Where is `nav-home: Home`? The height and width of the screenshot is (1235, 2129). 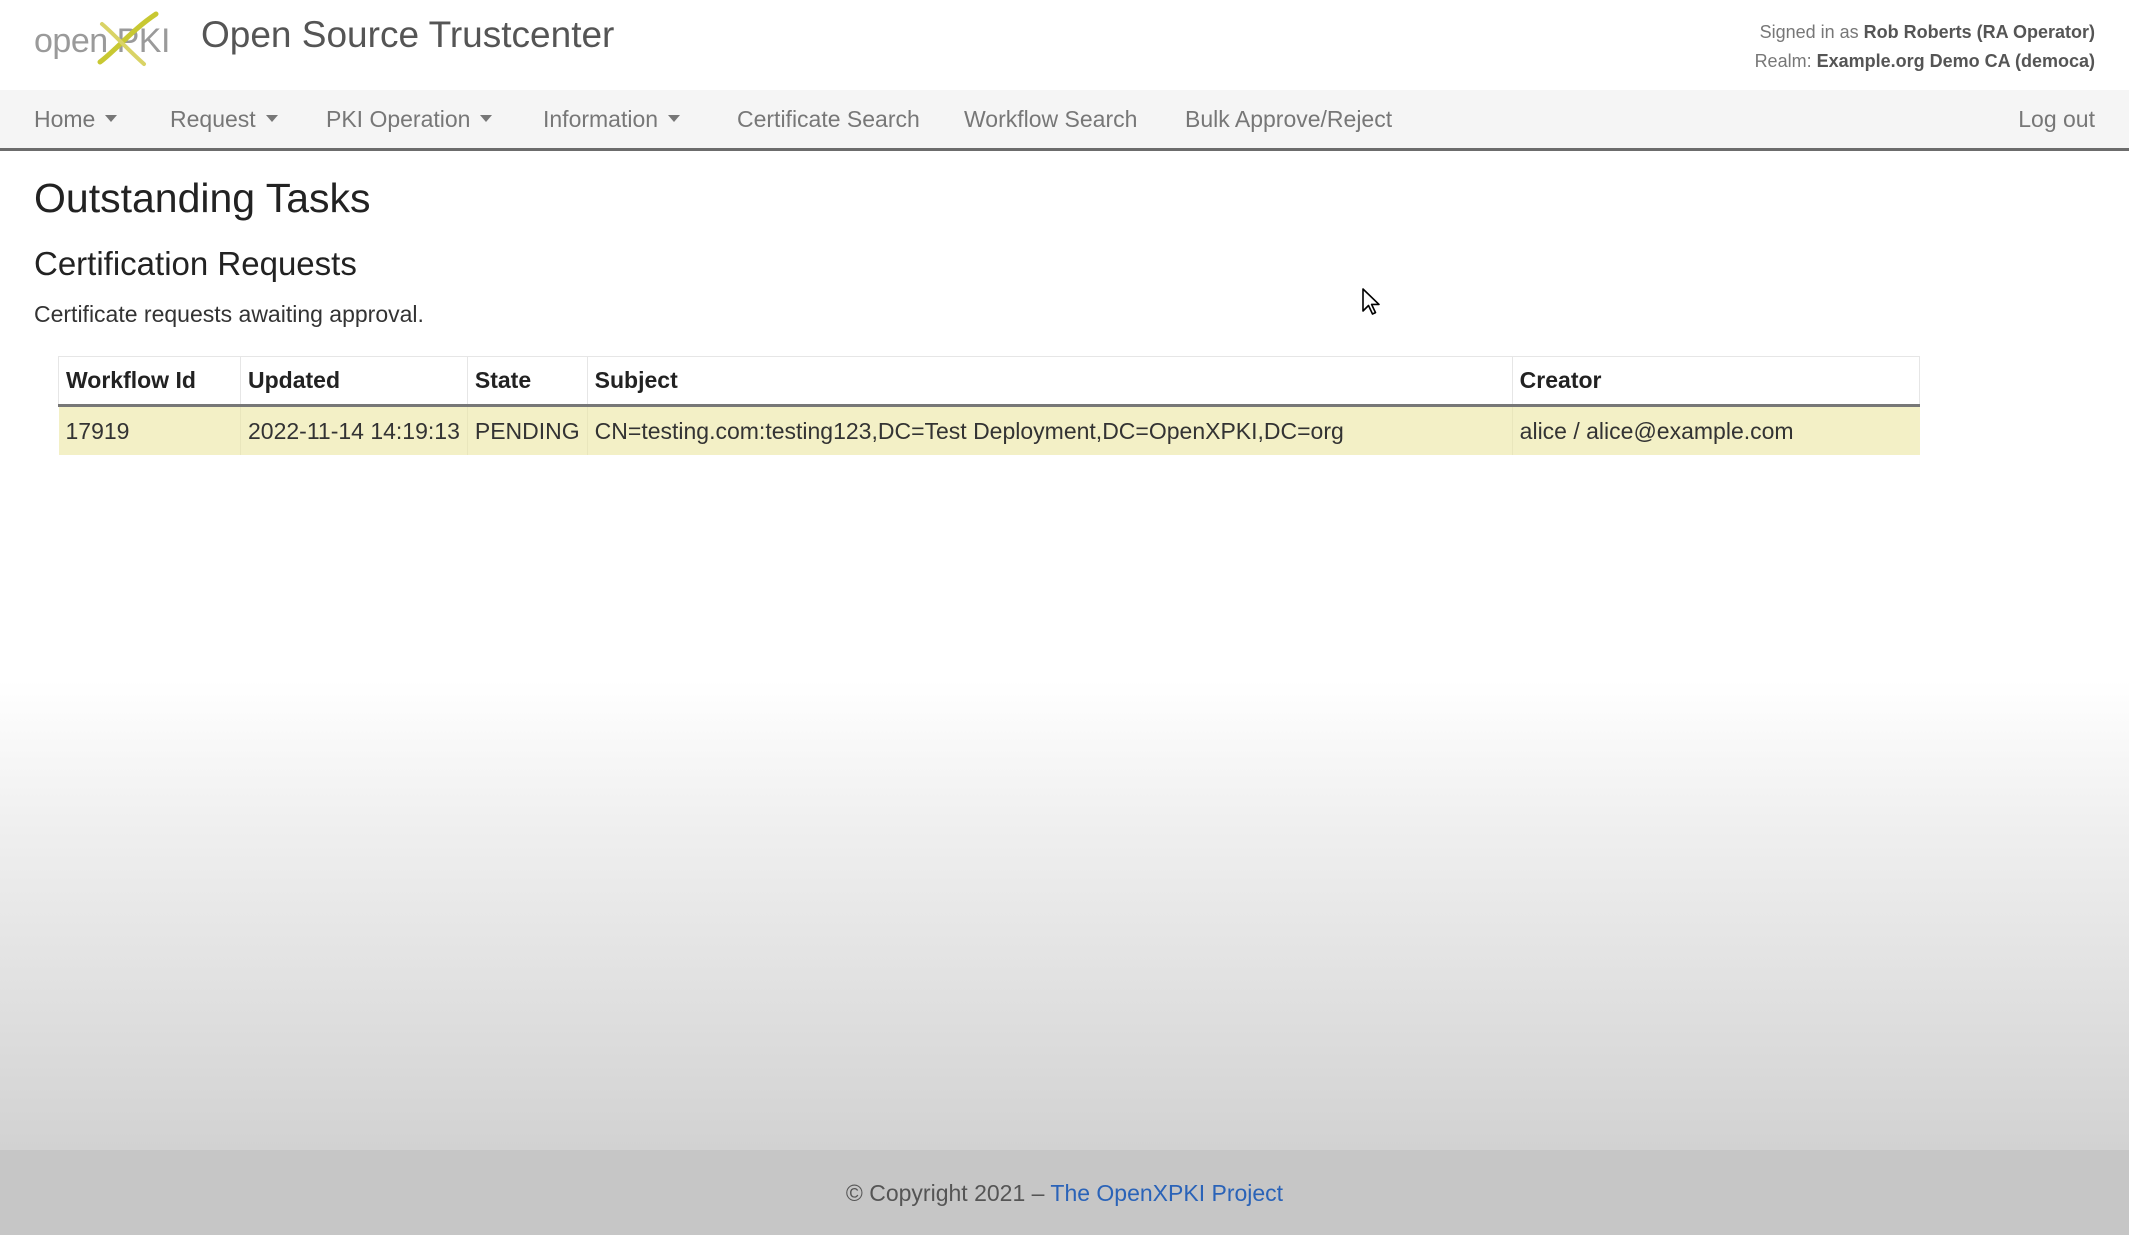 nav-home: Home is located at coordinates (76, 119).